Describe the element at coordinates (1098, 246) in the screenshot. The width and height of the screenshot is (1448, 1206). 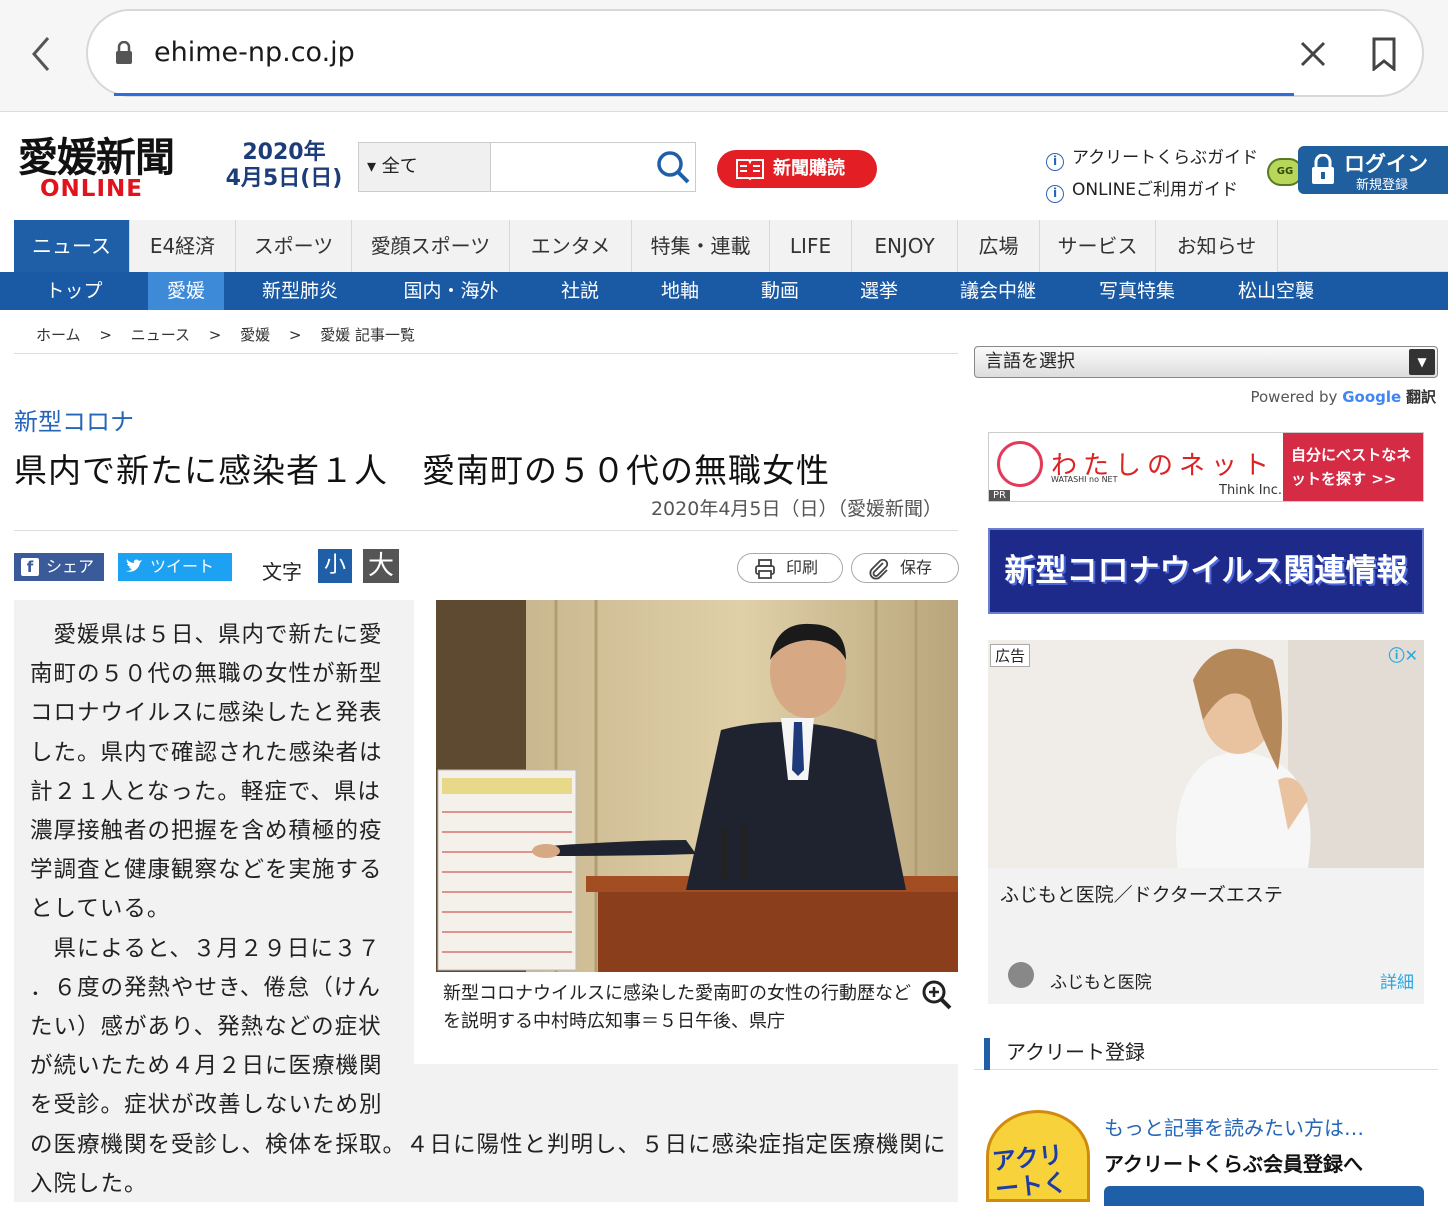
I see `nav-item-service: サービス` at that location.